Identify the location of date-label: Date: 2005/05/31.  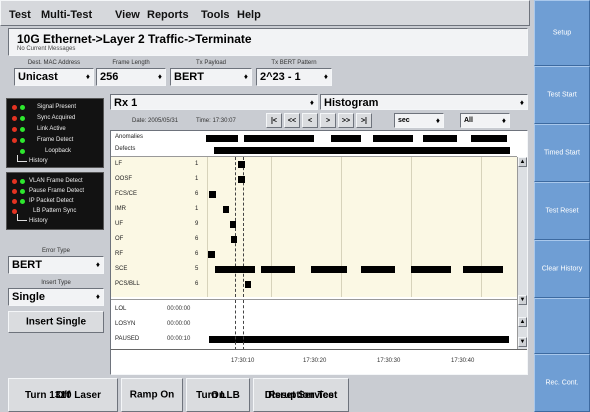
(155, 121).